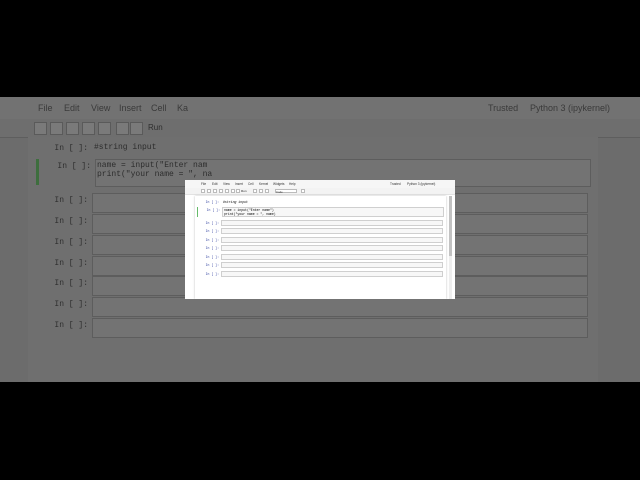 The width and height of the screenshot is (640, 480). What do you see at coordinates (45, 108) in the screenshot?
I see `bg-menu-file: File` at bounding box center [45, 108].